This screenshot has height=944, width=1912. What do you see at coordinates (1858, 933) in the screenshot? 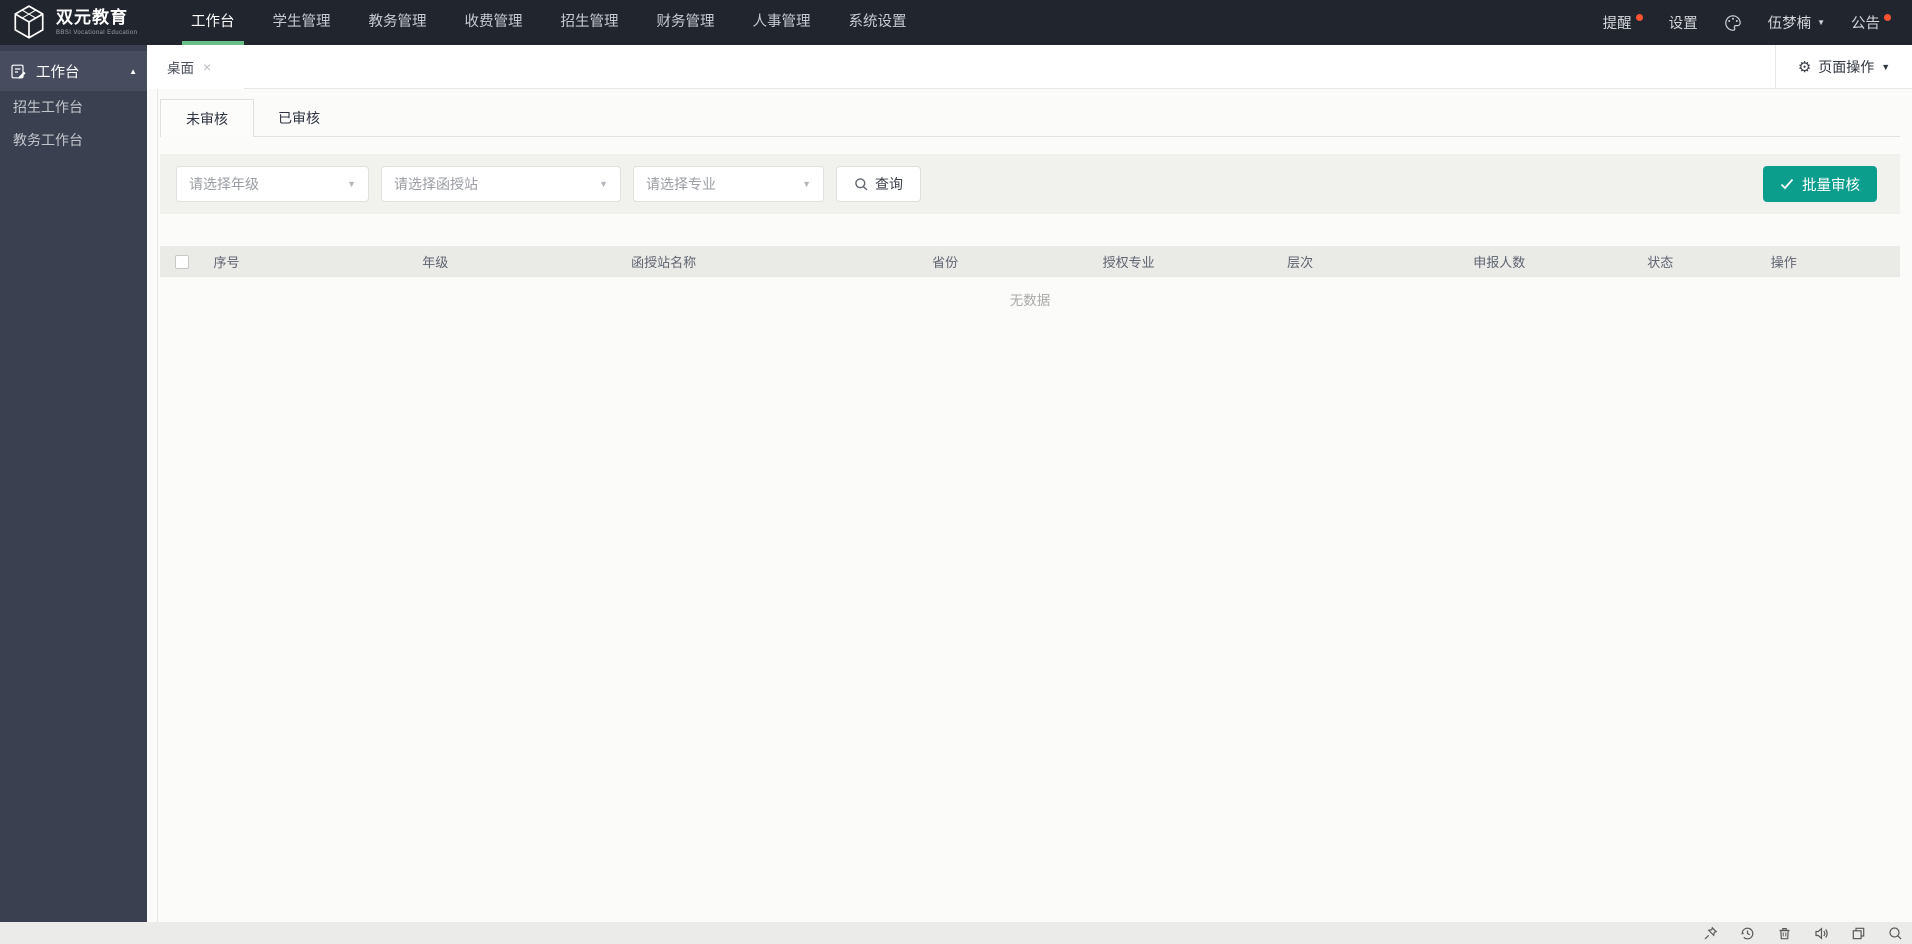
I see `window-restore-icon` at bounding box center [1858, 933].